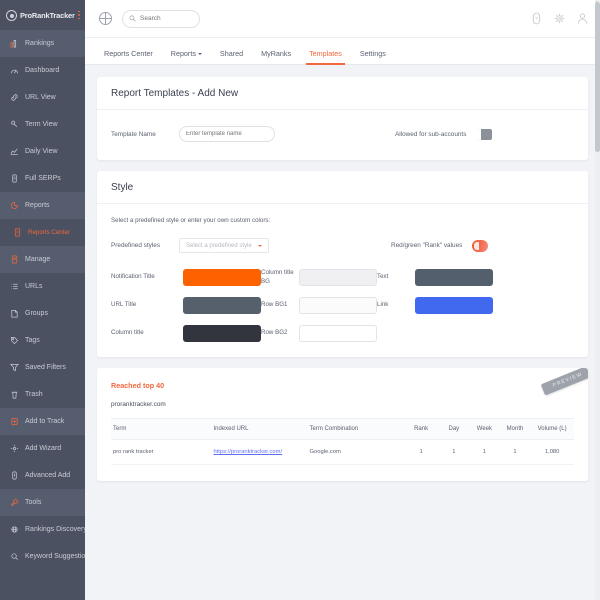  I want to click on sidebar-logo: ProRankTracker, so click(42, 15).